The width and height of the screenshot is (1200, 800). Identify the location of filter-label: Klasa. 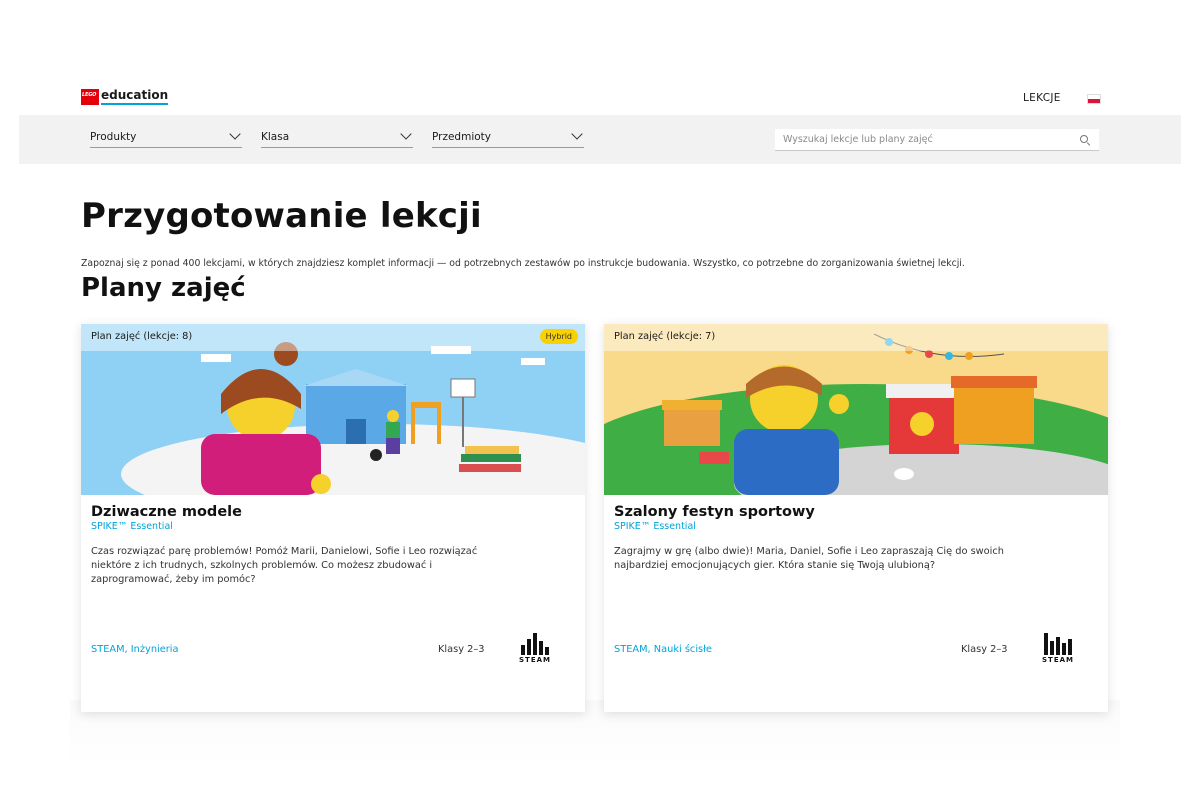
(275, 136).